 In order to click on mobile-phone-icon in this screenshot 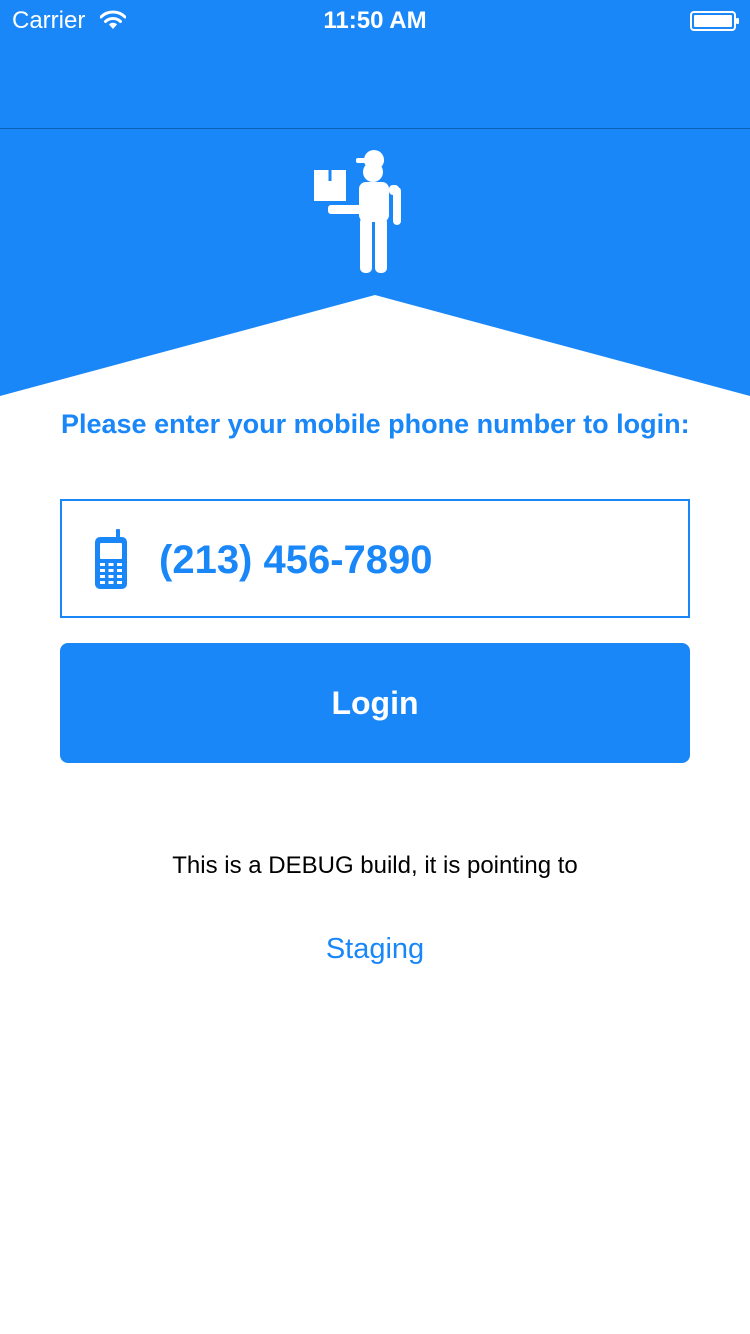, I will do `click(111, 559)`.